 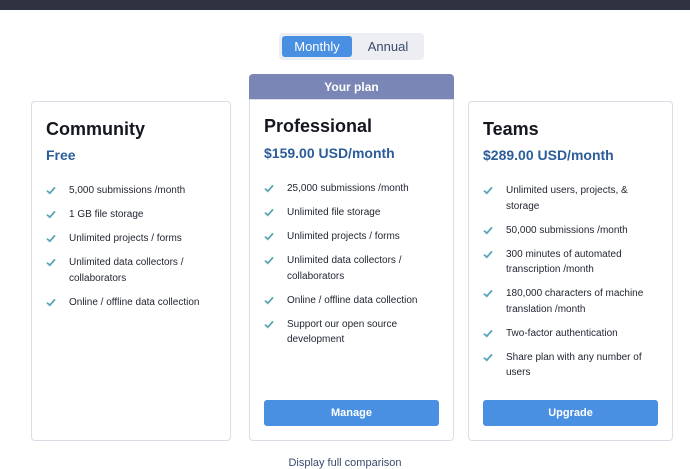 I want to click on feature-text: Unlimited users, projects, & storage, so click(x=567, y=198).